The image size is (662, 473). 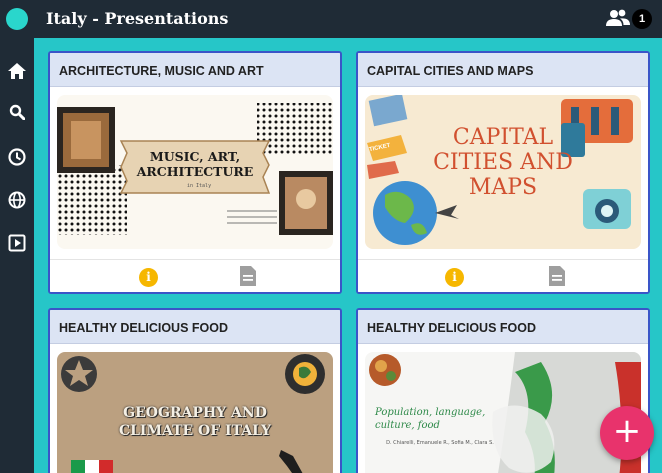 I want to click on top-bar: Italy - Presentations 1, so click(x=331, y=19).